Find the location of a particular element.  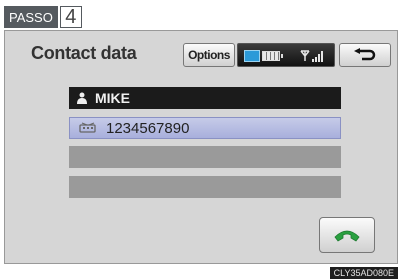

person-icon is located at coordinates (82, 98).